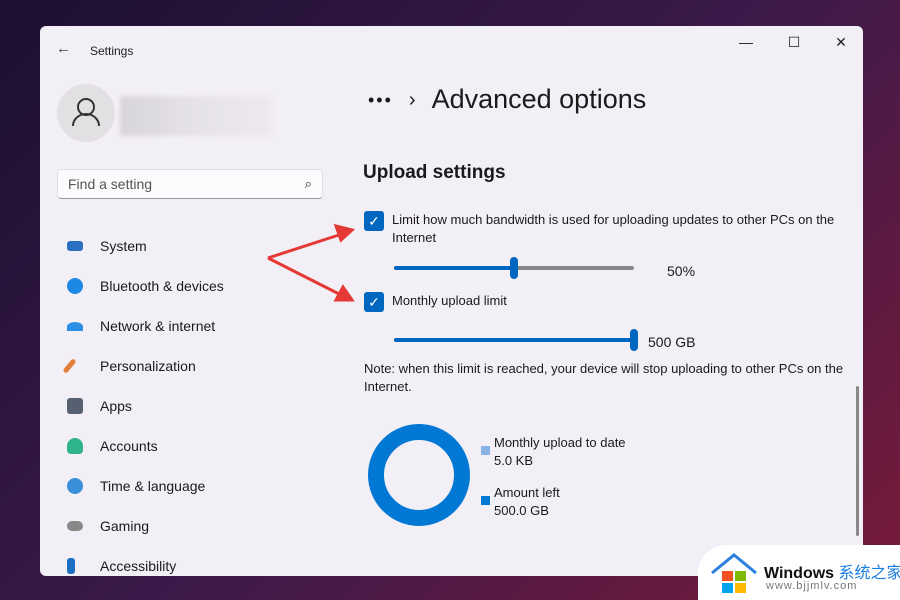 The height and width of the screenshot is (600, 900). Describe the element at coordinates (812, 586) in the screenshot. I see `watermark-url: www.bjjmlv.com` at that location.